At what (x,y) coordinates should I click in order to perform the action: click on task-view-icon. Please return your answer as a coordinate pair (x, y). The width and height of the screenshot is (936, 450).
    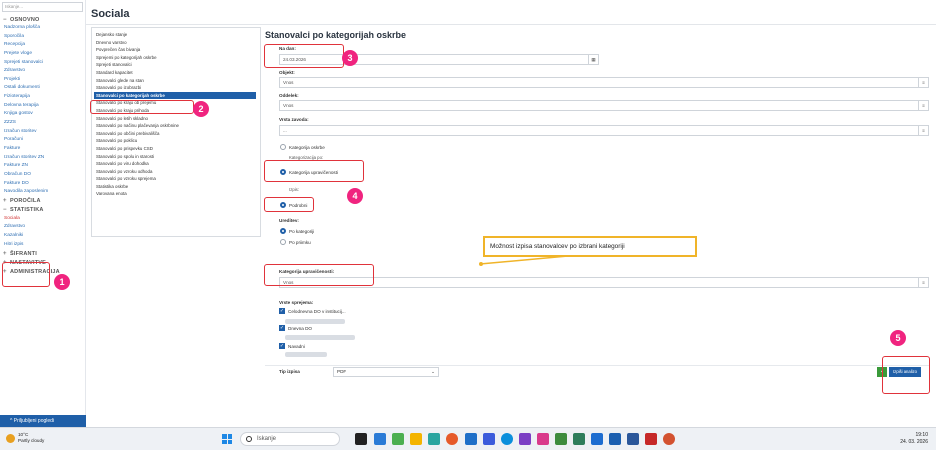
    Looking at the image, I should click on (361, 439).